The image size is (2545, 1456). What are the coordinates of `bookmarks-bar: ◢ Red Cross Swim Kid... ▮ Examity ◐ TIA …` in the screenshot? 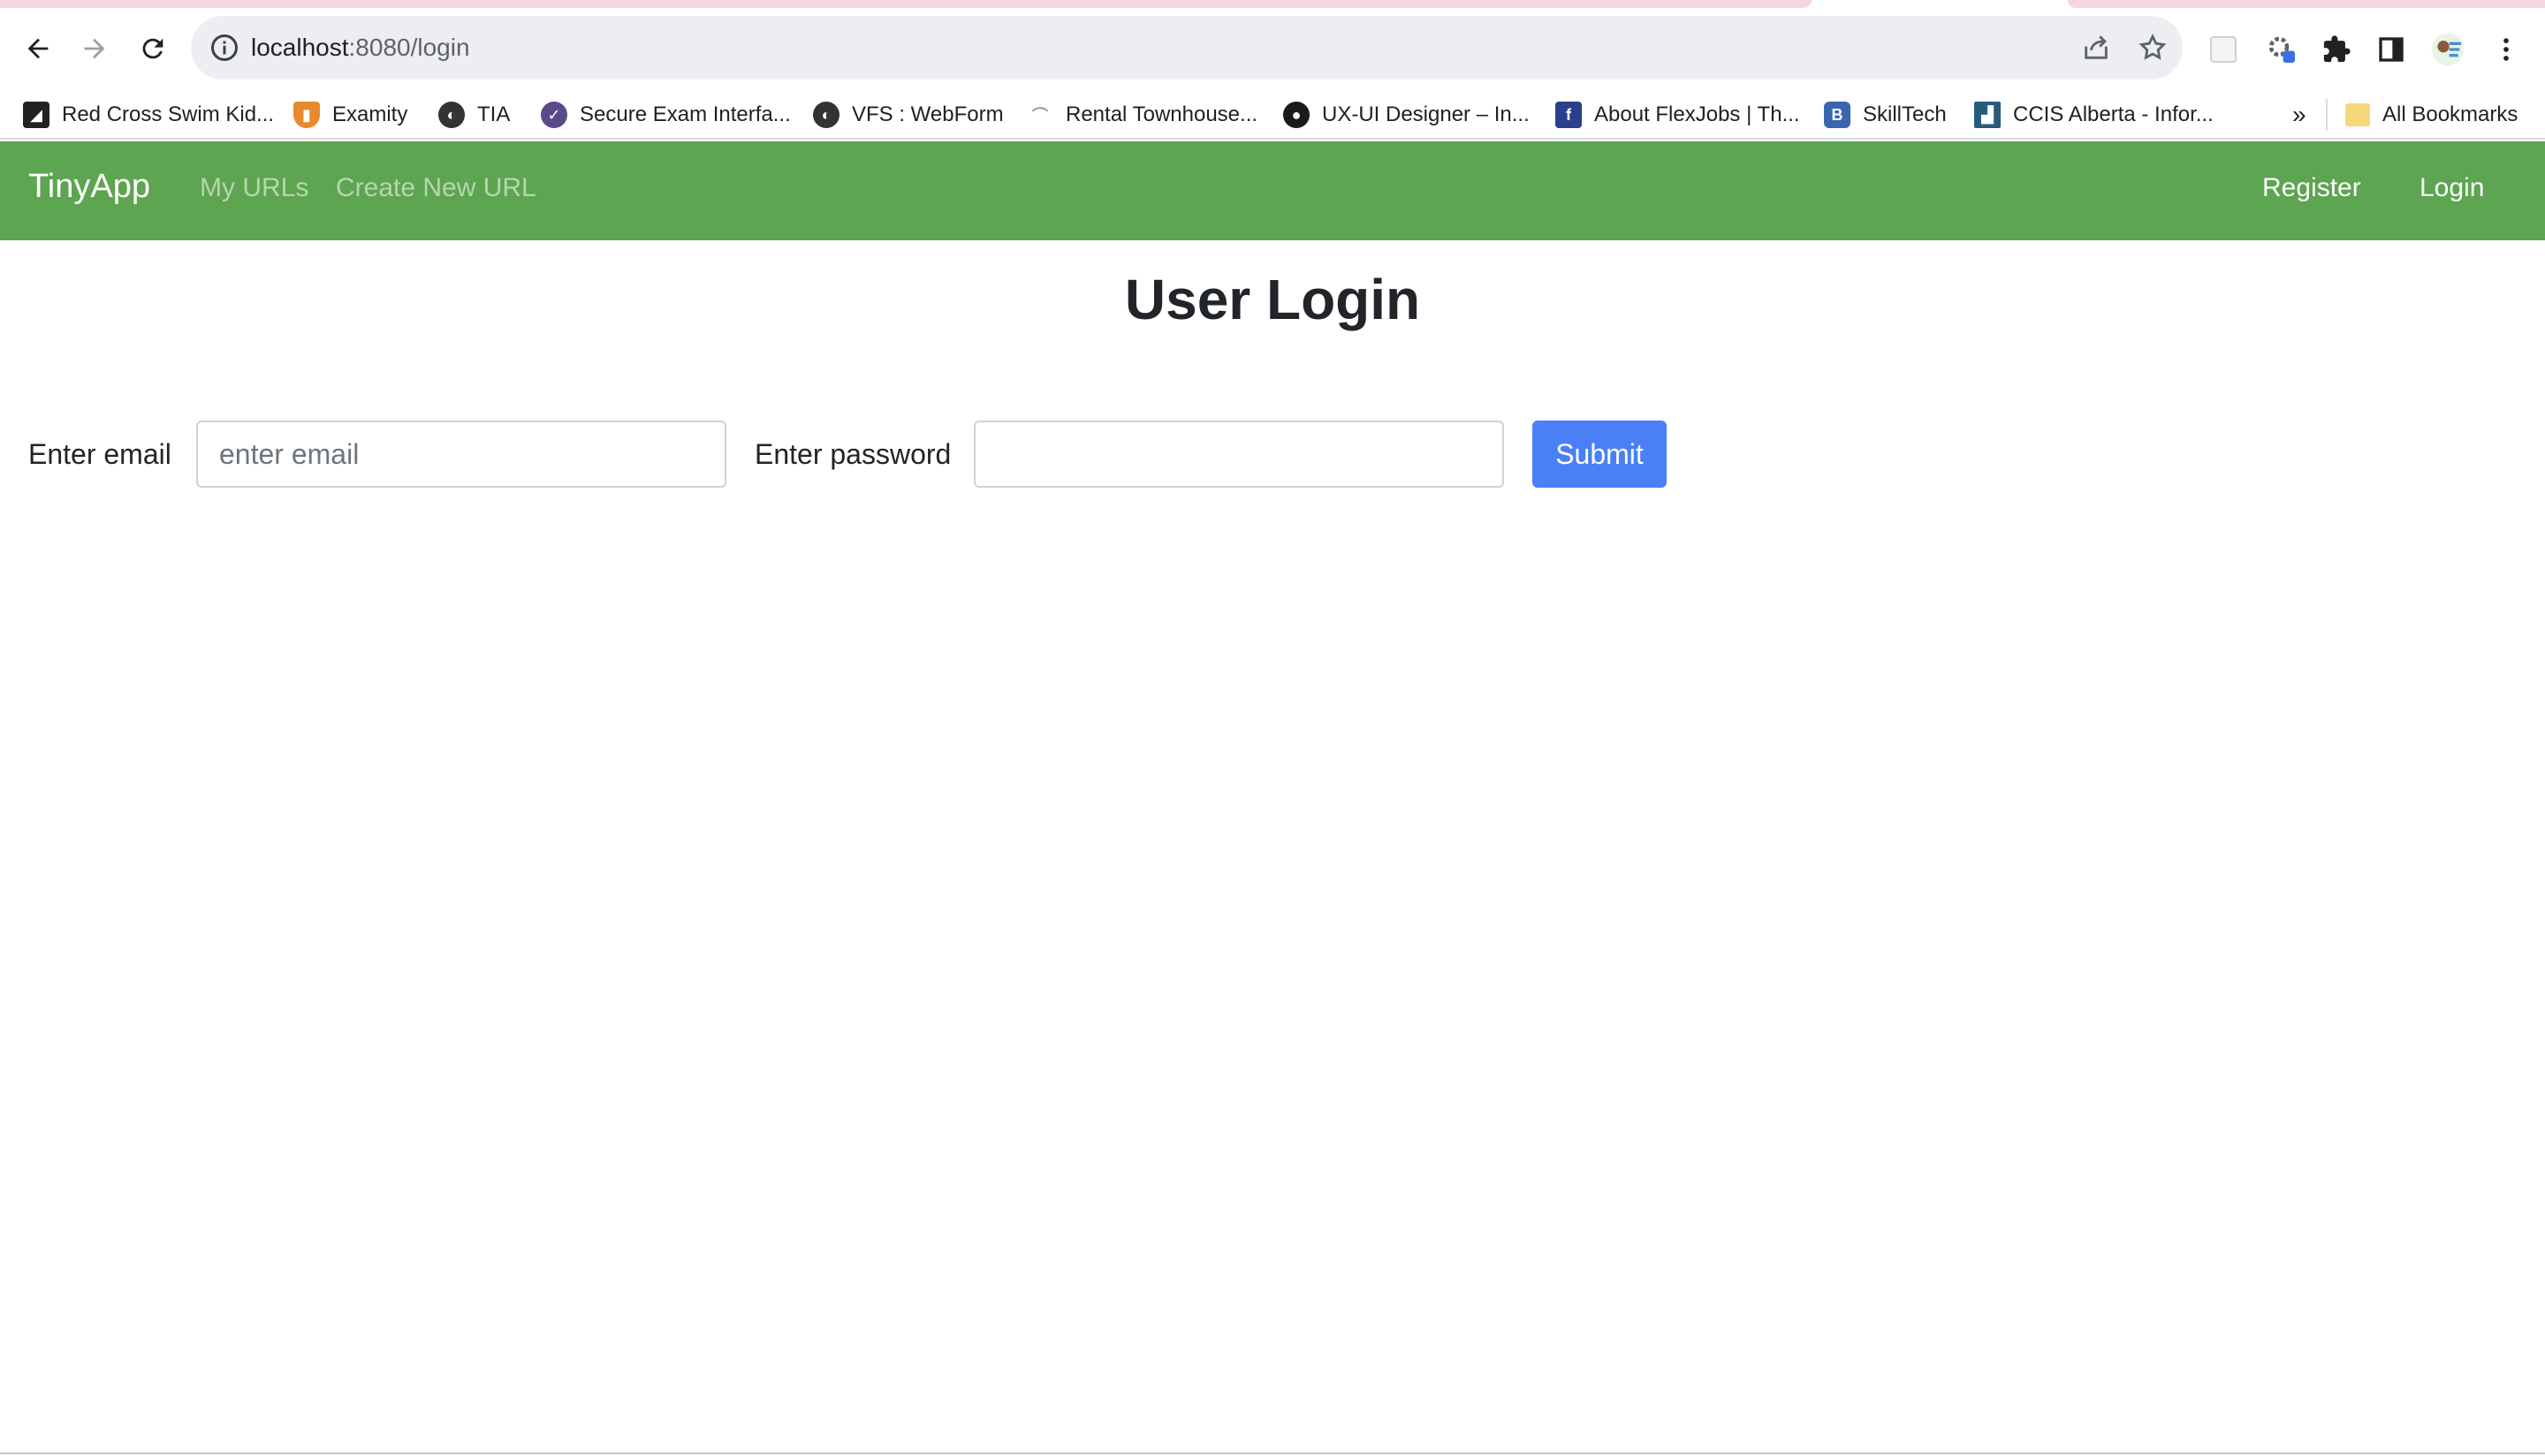 It's located at (1272, 115).